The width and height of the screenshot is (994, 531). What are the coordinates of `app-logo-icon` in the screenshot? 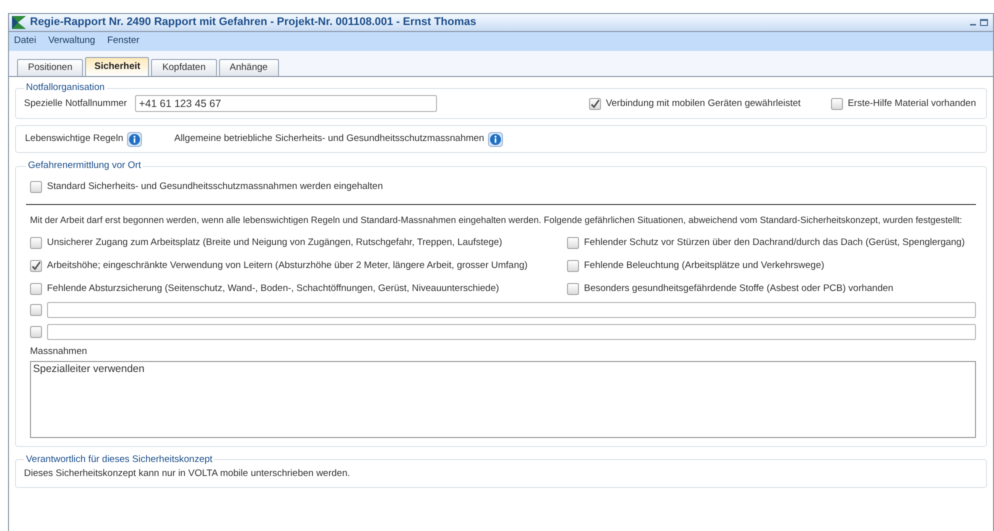 It's located at (19, 22).